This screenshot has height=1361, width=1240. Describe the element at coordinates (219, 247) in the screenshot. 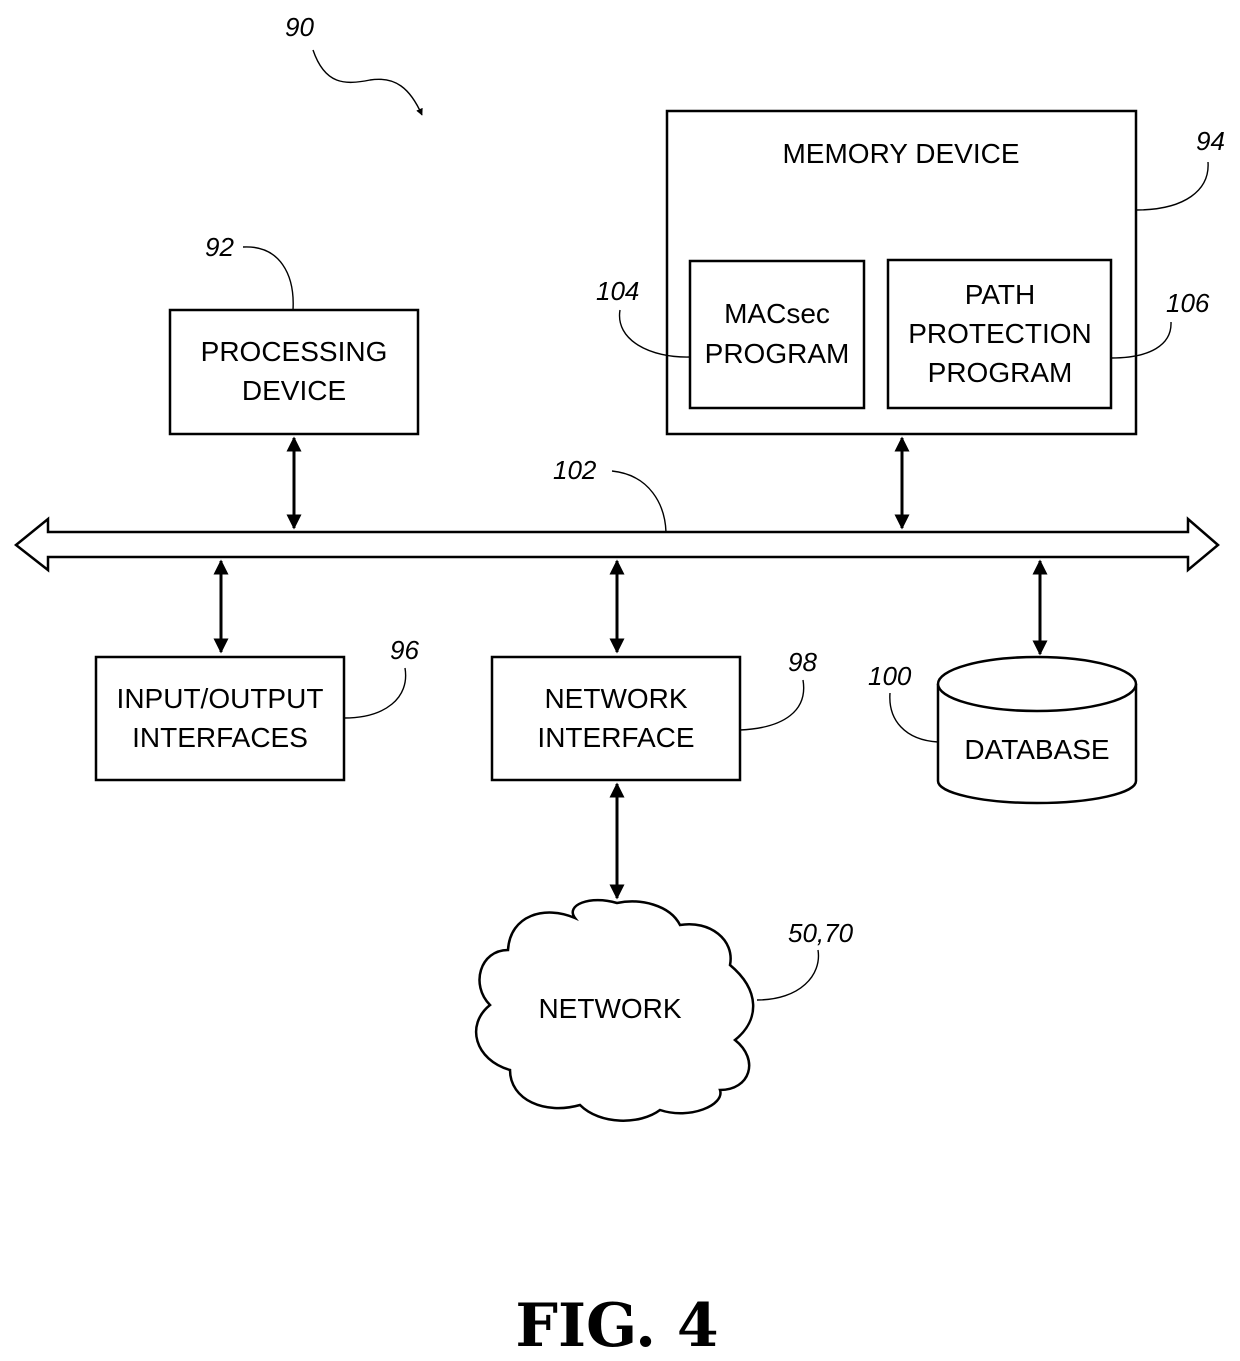

I see `processing-device-ref: 92` at that location.